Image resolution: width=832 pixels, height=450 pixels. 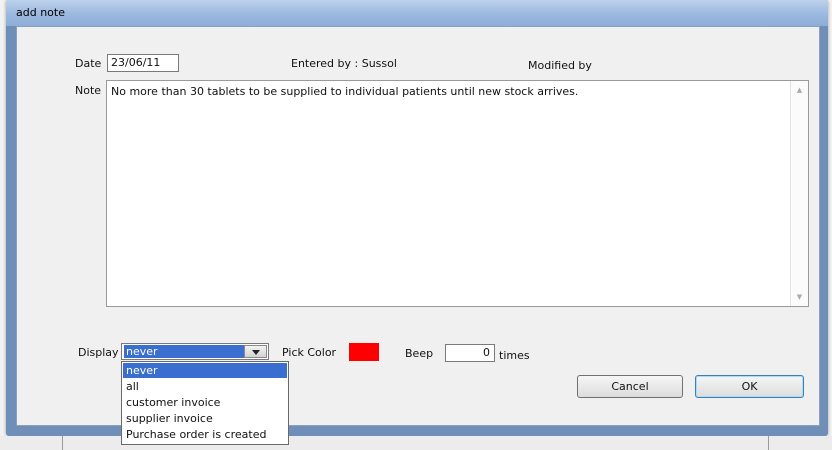 What do you see at coordinates (799, 193) in the screenshot?
I see `note-scrollbar: ▲ ▼` at bounding box center [799, 193].